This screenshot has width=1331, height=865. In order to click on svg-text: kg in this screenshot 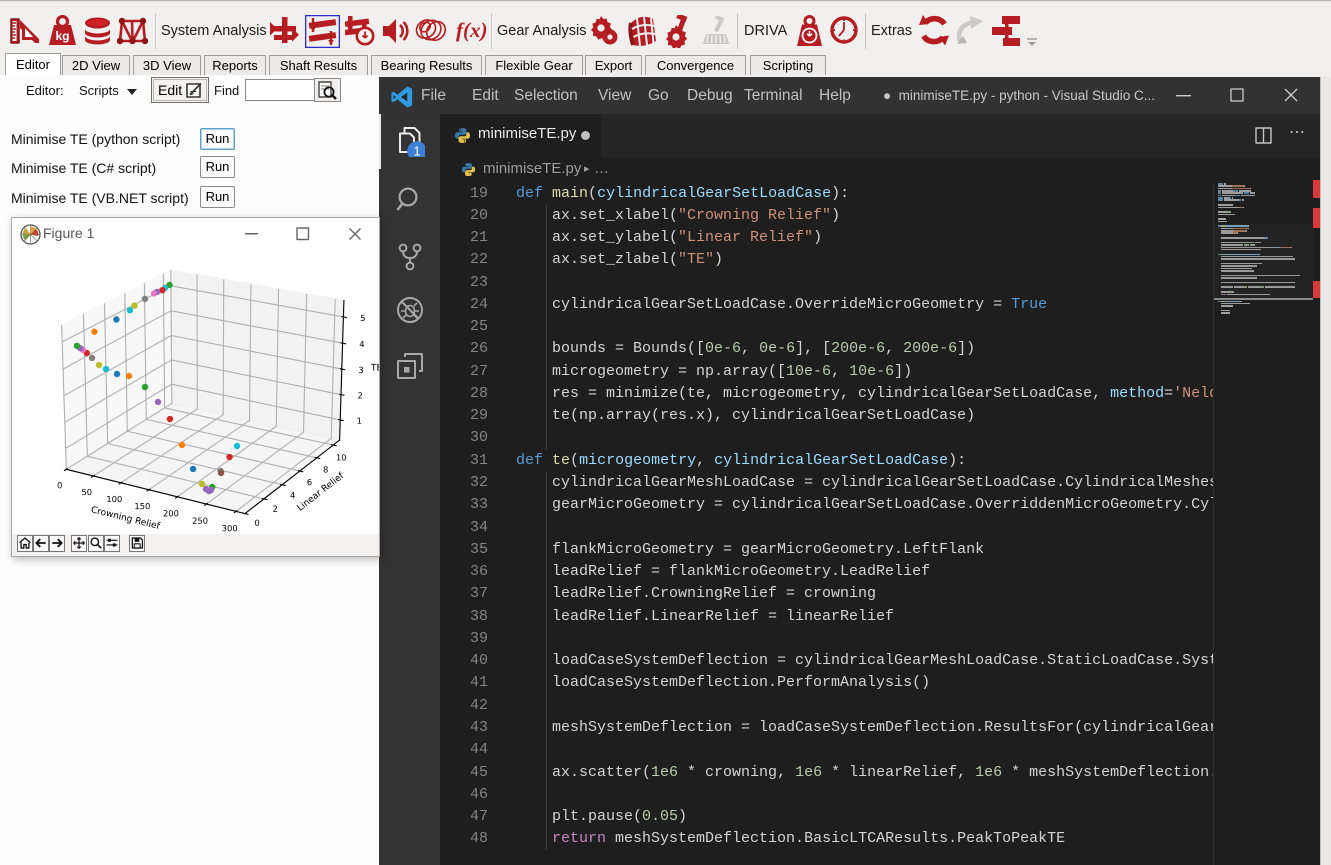, I will do `click(62, 36)`.